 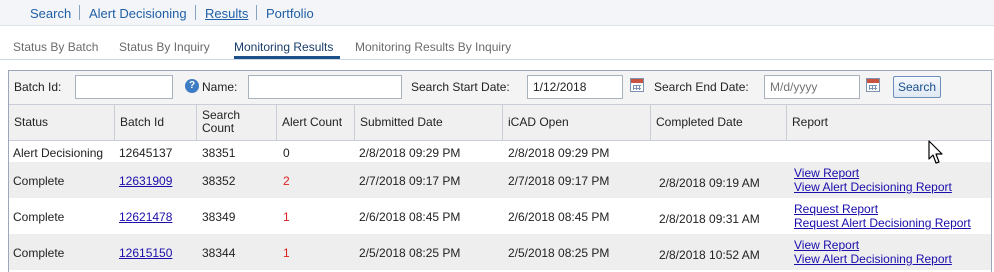 I want to click on request-alert-decisioning-report-link: Request Alert Decisioning Report, so click(x=882, y=223).